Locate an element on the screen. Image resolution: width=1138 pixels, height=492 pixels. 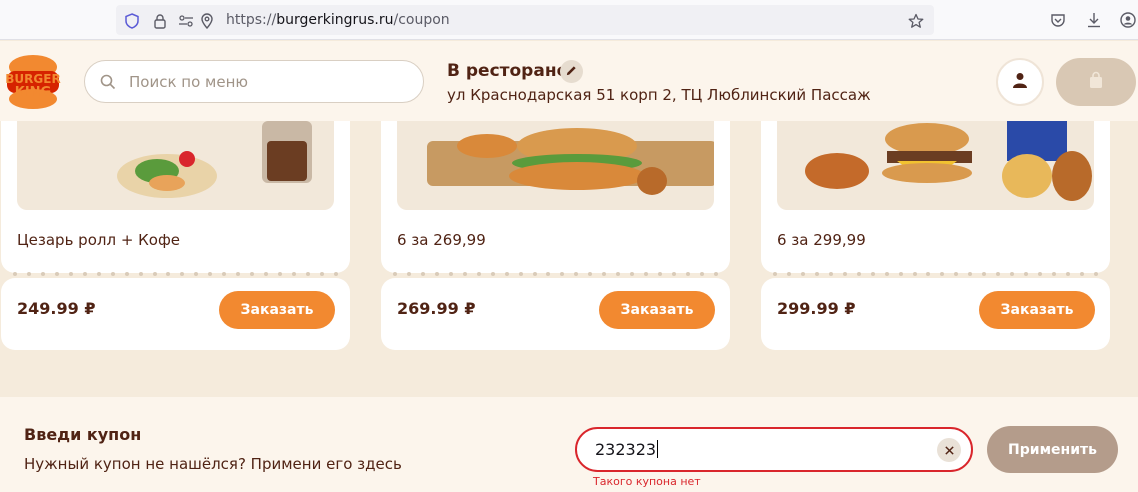
logo-text-top: BURGER is located at coordinates (32, 79).